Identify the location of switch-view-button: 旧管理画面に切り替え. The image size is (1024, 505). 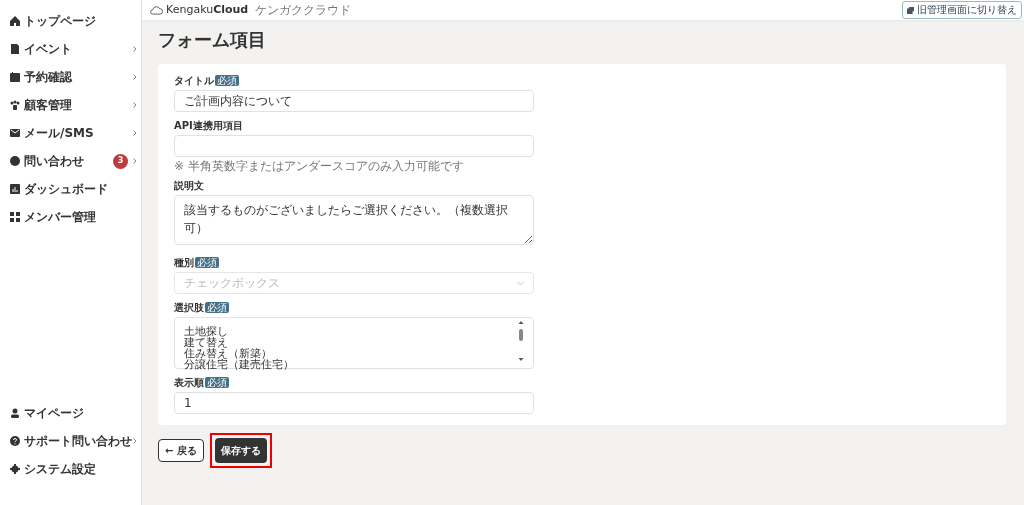
(962, 10).